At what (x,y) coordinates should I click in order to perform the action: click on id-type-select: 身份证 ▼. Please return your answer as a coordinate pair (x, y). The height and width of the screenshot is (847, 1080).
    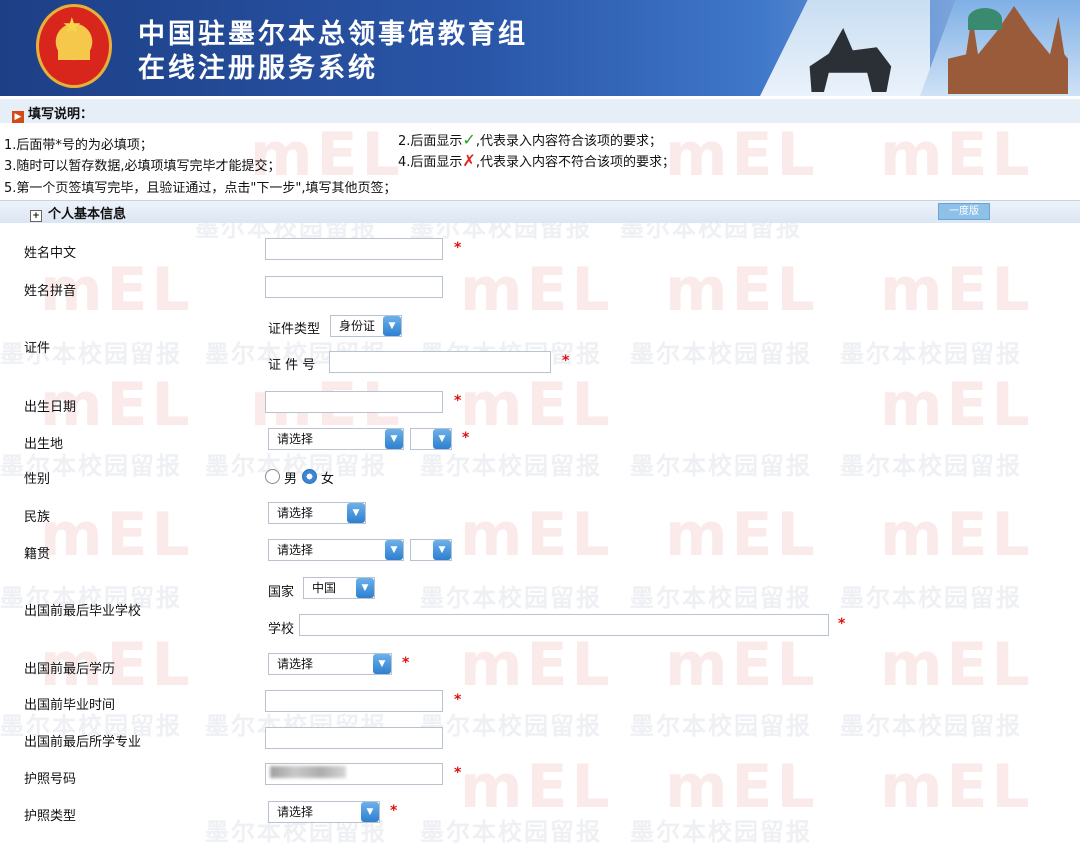
    Looking at the image, I should click on (366, 326).